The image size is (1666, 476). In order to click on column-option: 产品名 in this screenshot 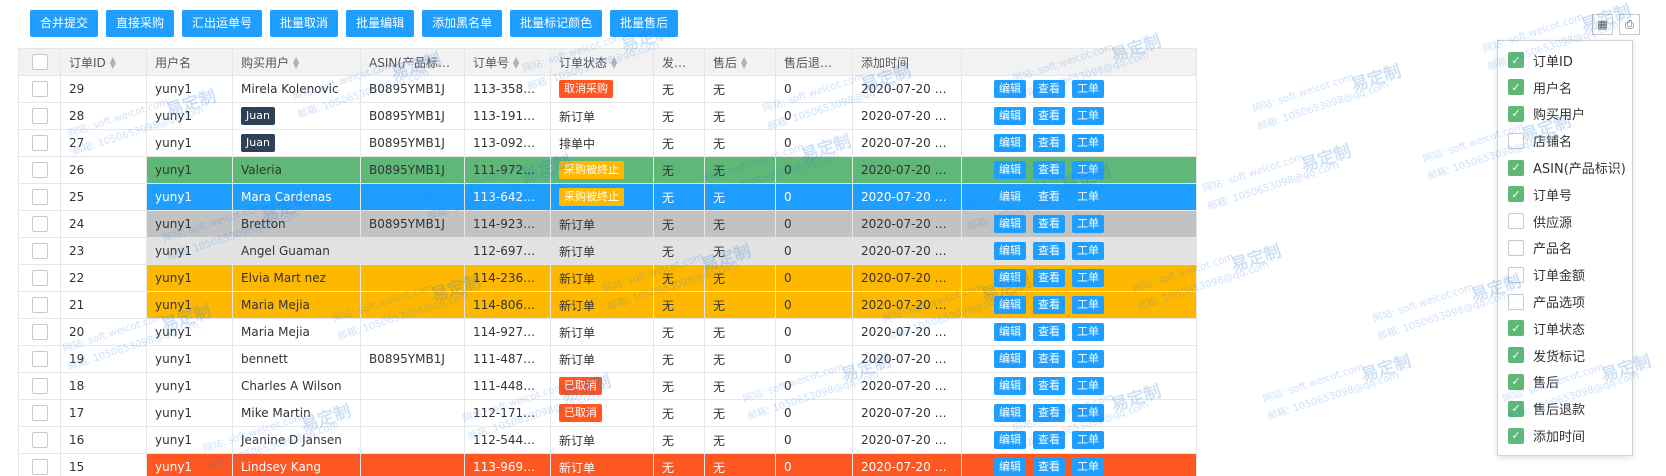, I will do `click(1565, 248)`.